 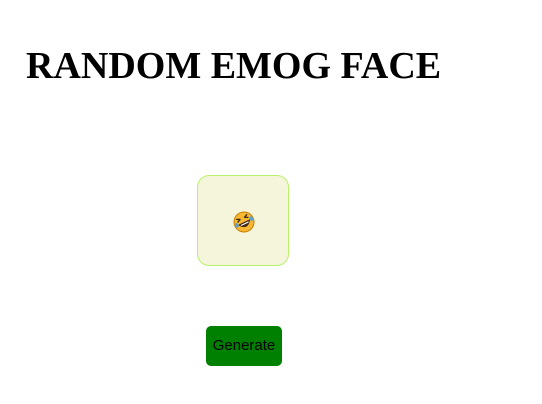 I want to click on page-title: RANDOM EMOG FACE, so click(x=234, y=66).